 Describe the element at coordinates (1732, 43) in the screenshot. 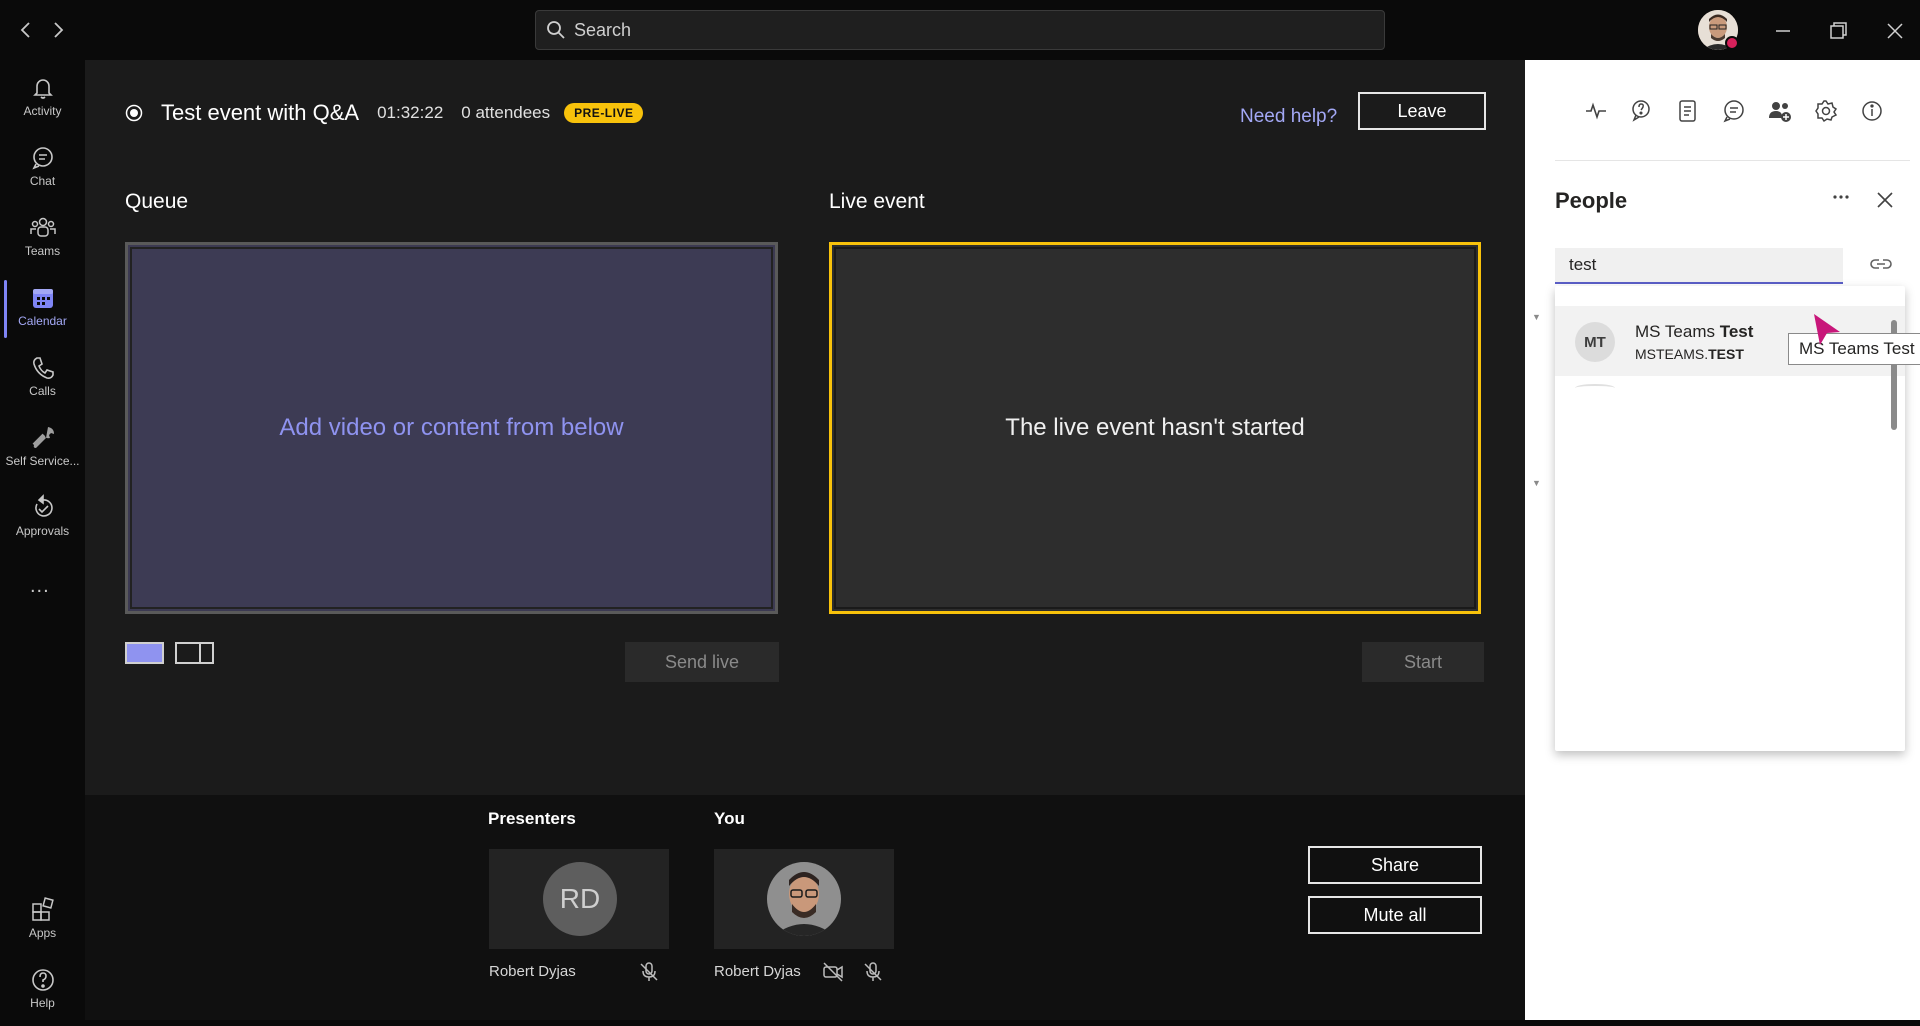

I see `status-busy-indicator` at that location.